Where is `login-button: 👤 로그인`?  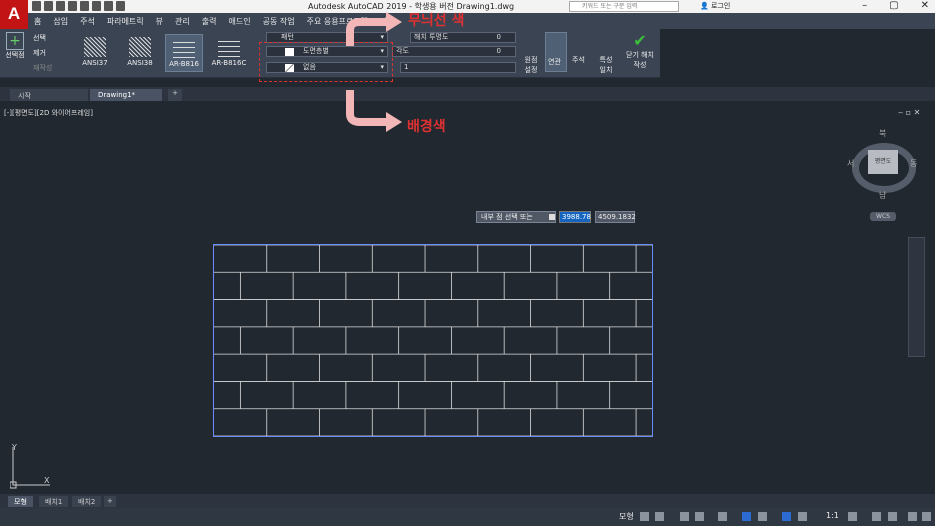 login-button: 👤 로그인 is located at coordinates (715, 6).